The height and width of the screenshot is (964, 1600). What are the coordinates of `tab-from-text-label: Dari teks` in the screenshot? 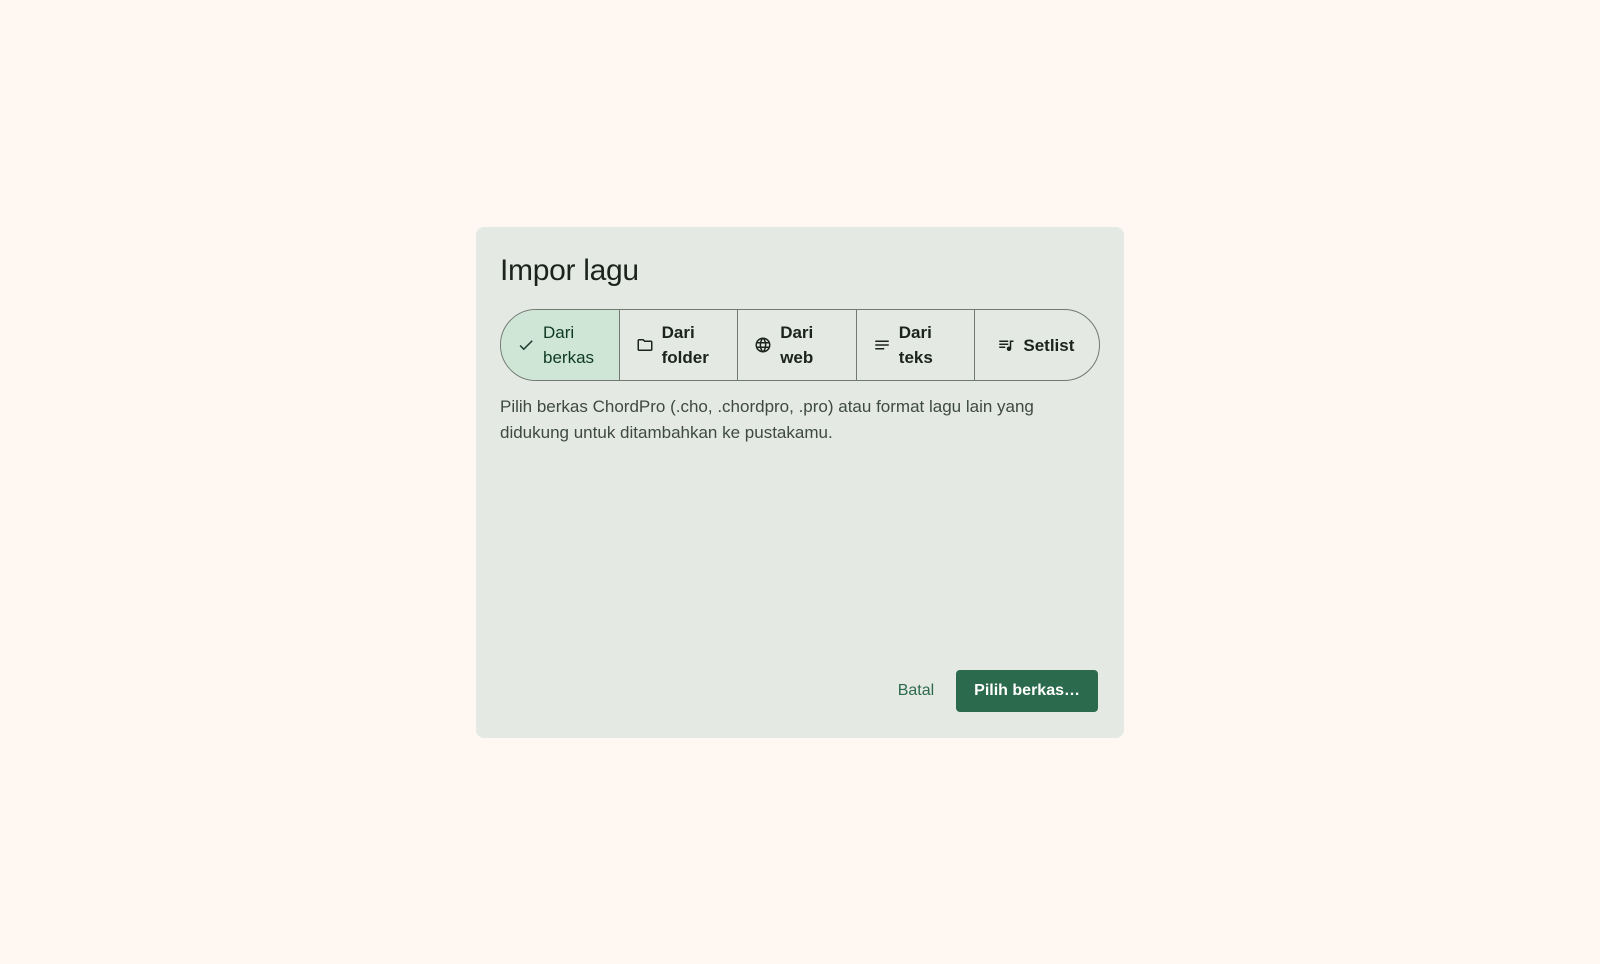 It's located at (915, 345).